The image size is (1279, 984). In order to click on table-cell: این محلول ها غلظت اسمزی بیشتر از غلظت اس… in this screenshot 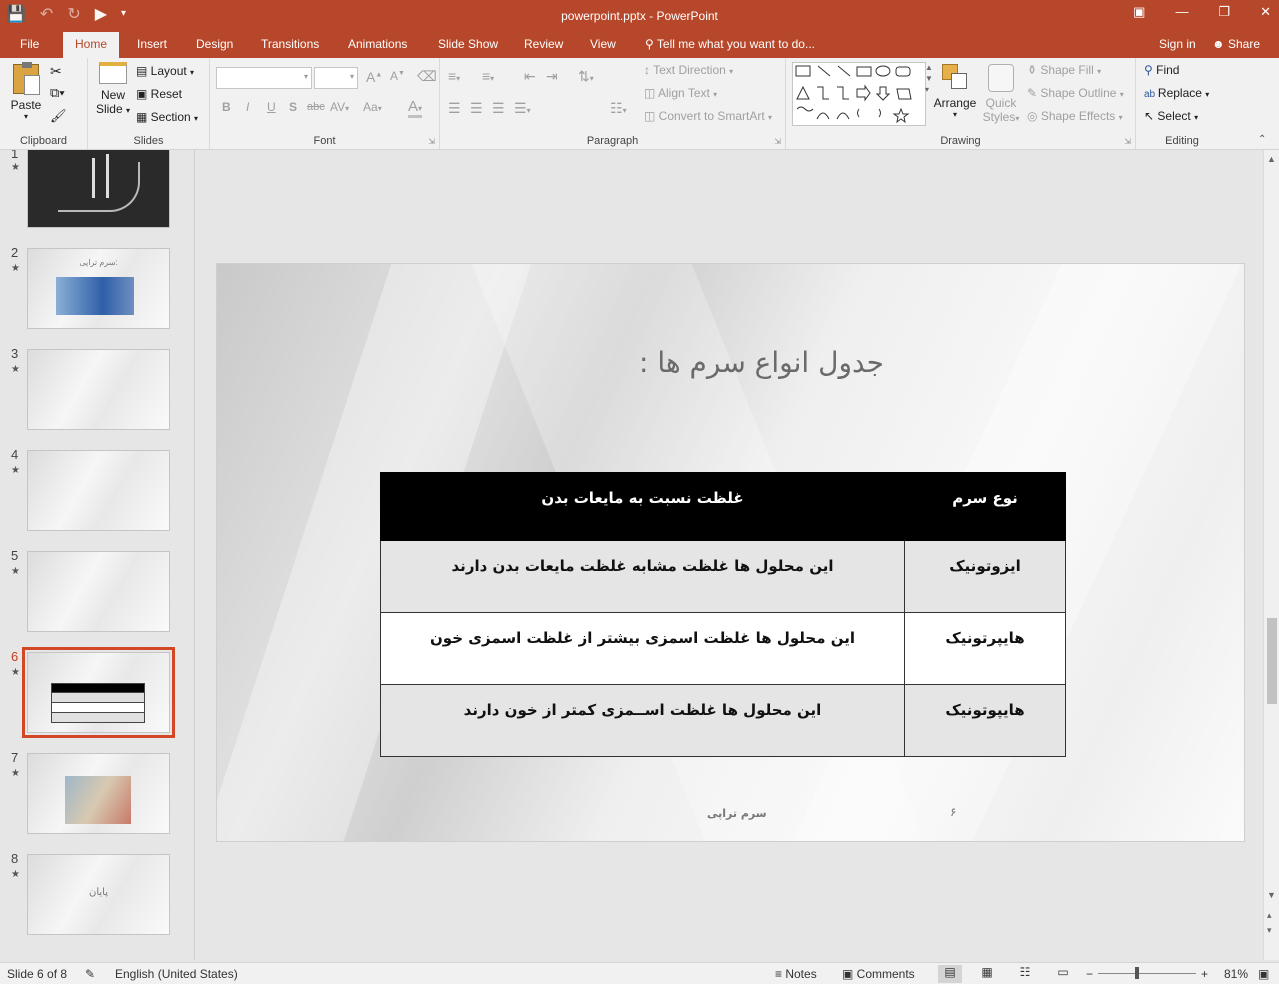, I will do `click(642, 648)`.